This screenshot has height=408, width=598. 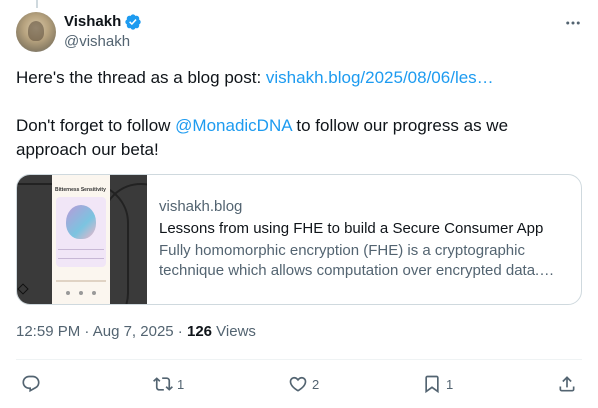 I want to click on tweet-header: Vishakh @vishakh, so click(x=299, y=32).